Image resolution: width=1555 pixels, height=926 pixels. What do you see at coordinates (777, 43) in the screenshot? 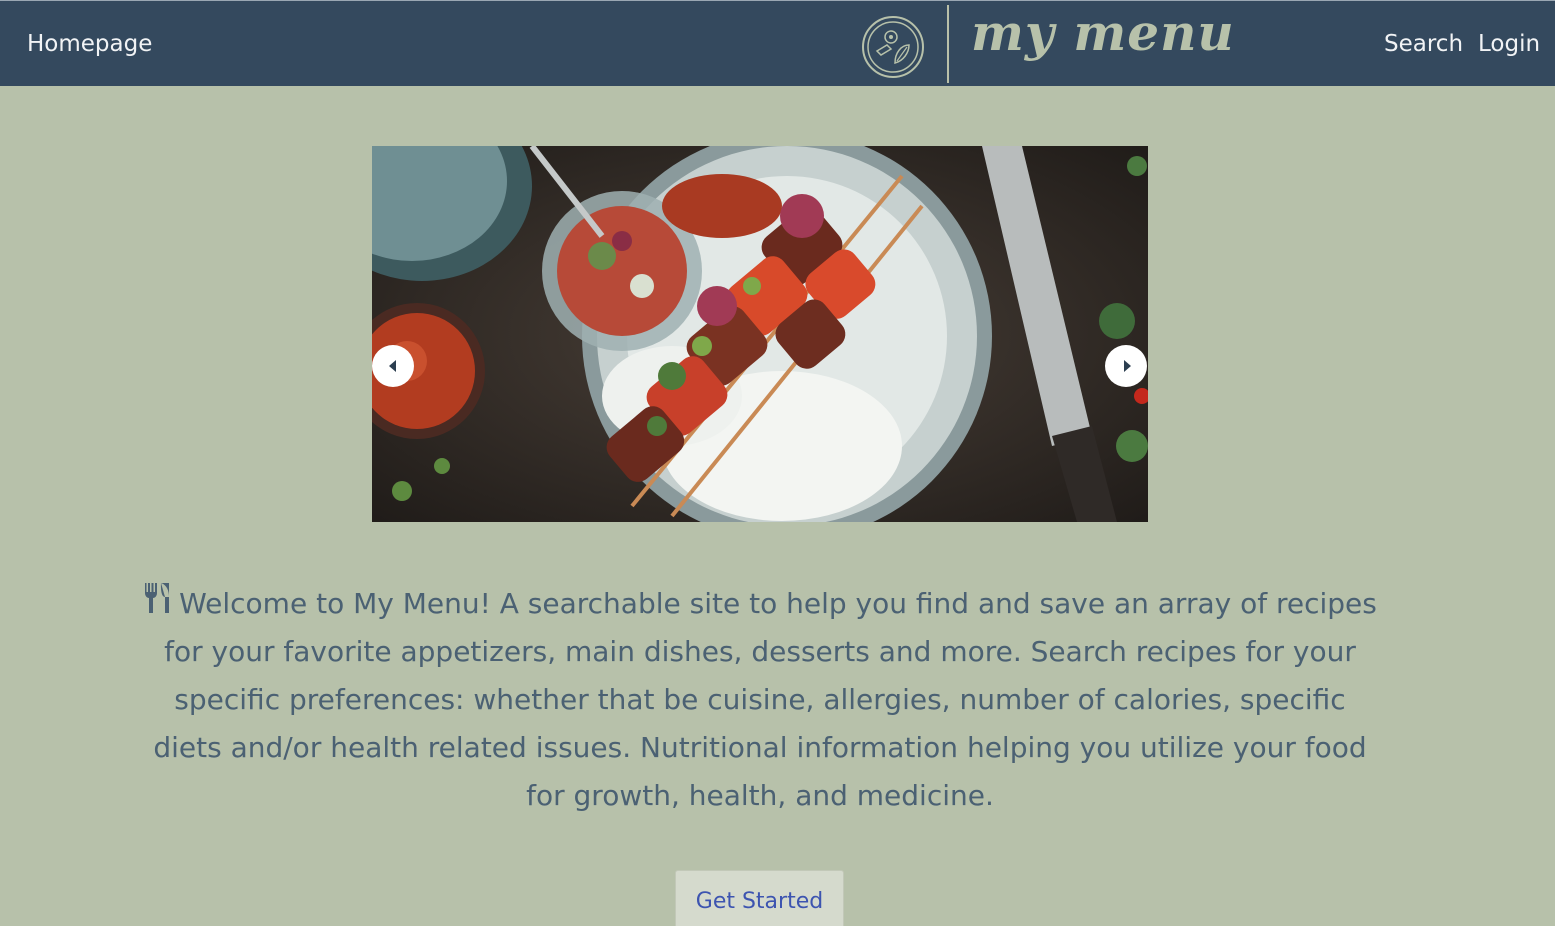
I see `top-navbar: Homepage my menu Search Login` at bounding box center [777, 43].